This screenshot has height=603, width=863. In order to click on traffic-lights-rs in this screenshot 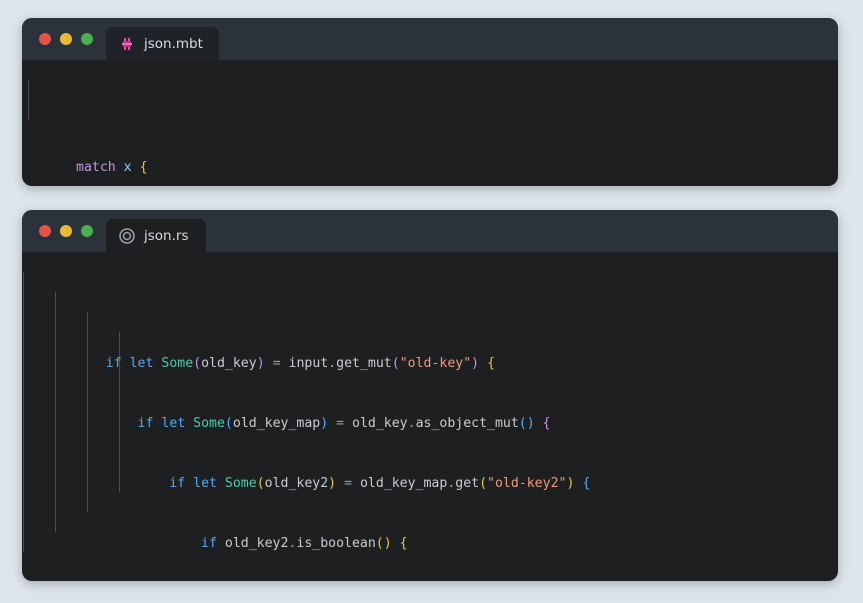, I will do `click(64, 231)`.